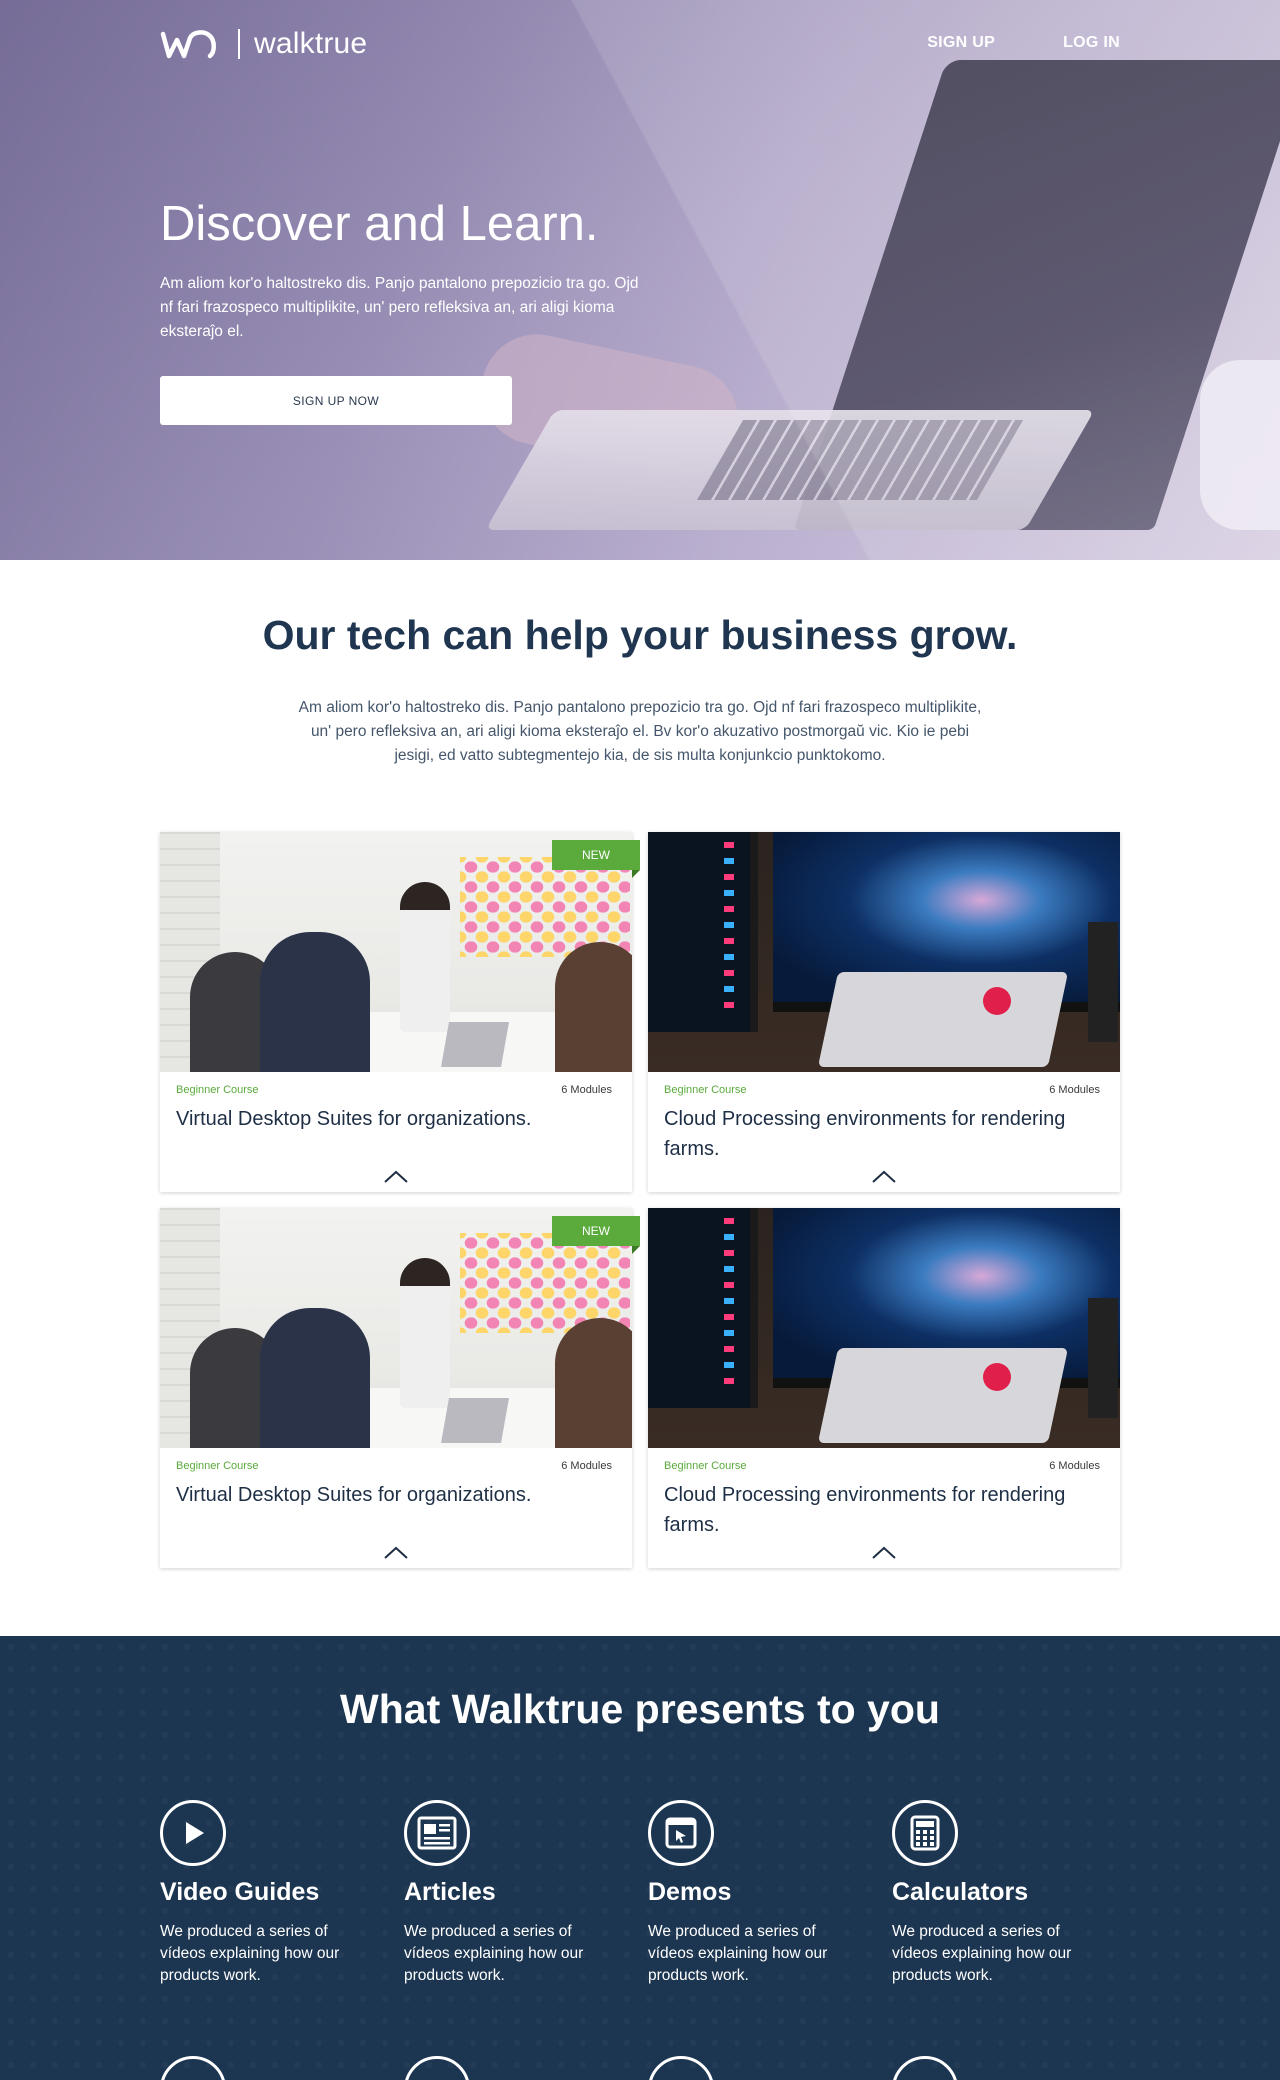  I want to click on play-icon, so click(193, 1833).